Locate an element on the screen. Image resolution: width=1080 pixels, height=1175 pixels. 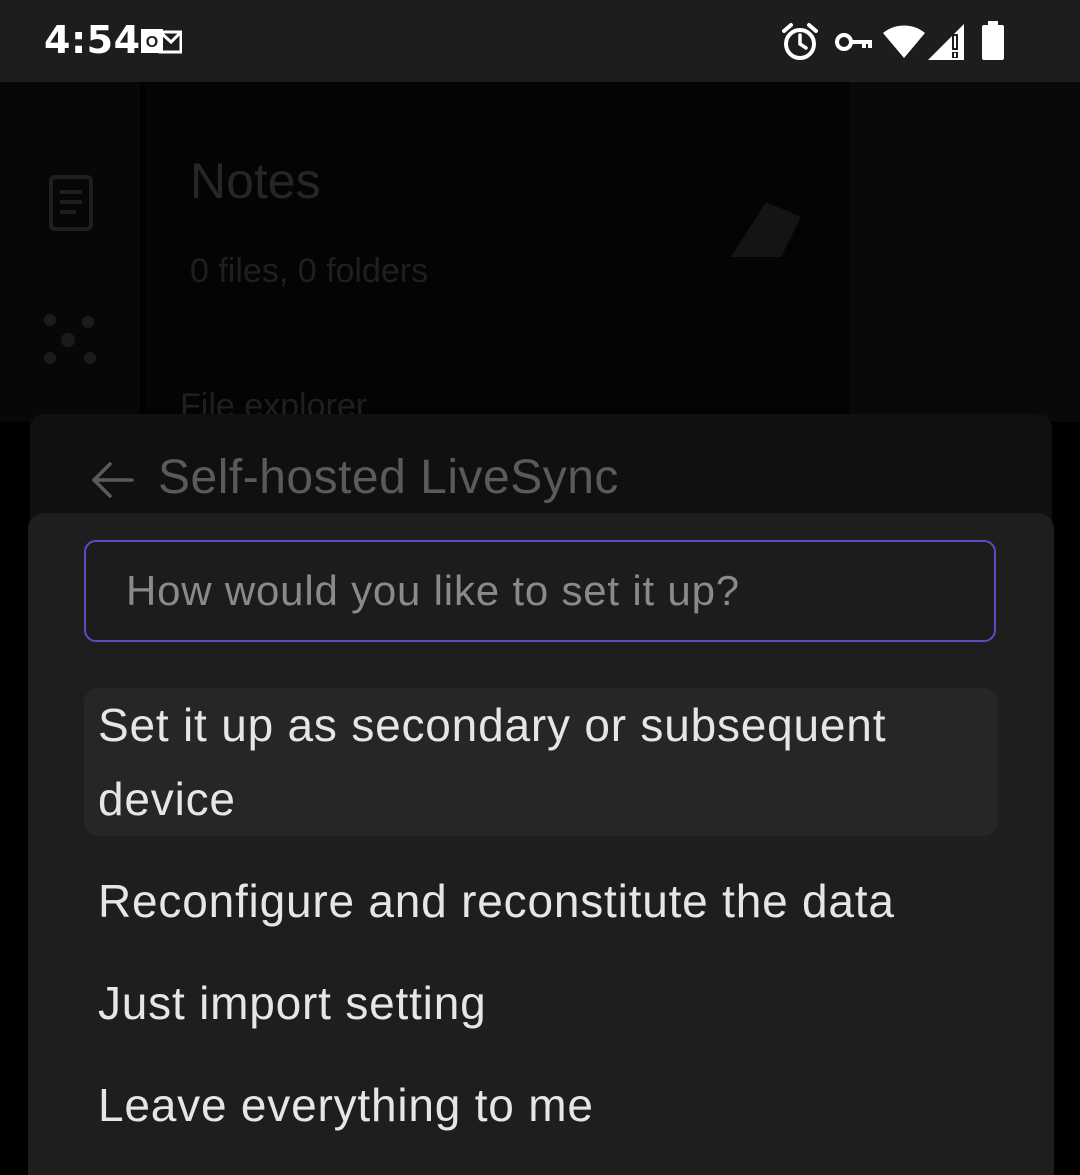
back-arrow-icon is located at coordinates (112, 480).